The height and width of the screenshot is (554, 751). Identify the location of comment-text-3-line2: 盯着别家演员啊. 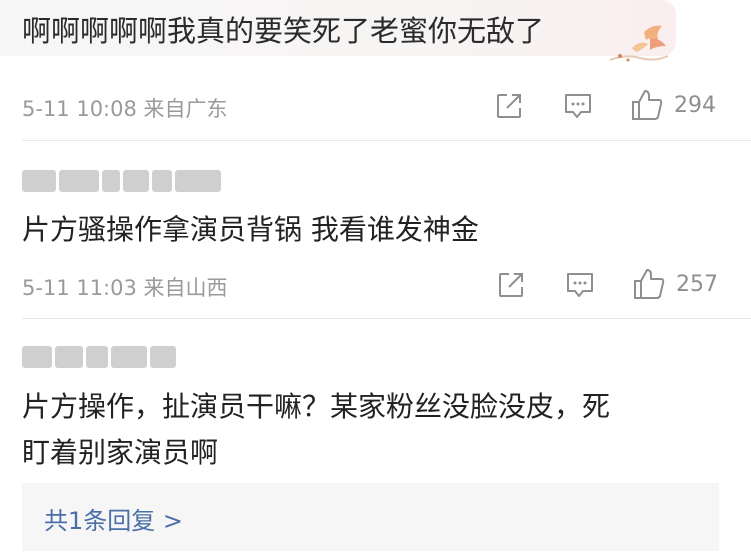
(120, 452).